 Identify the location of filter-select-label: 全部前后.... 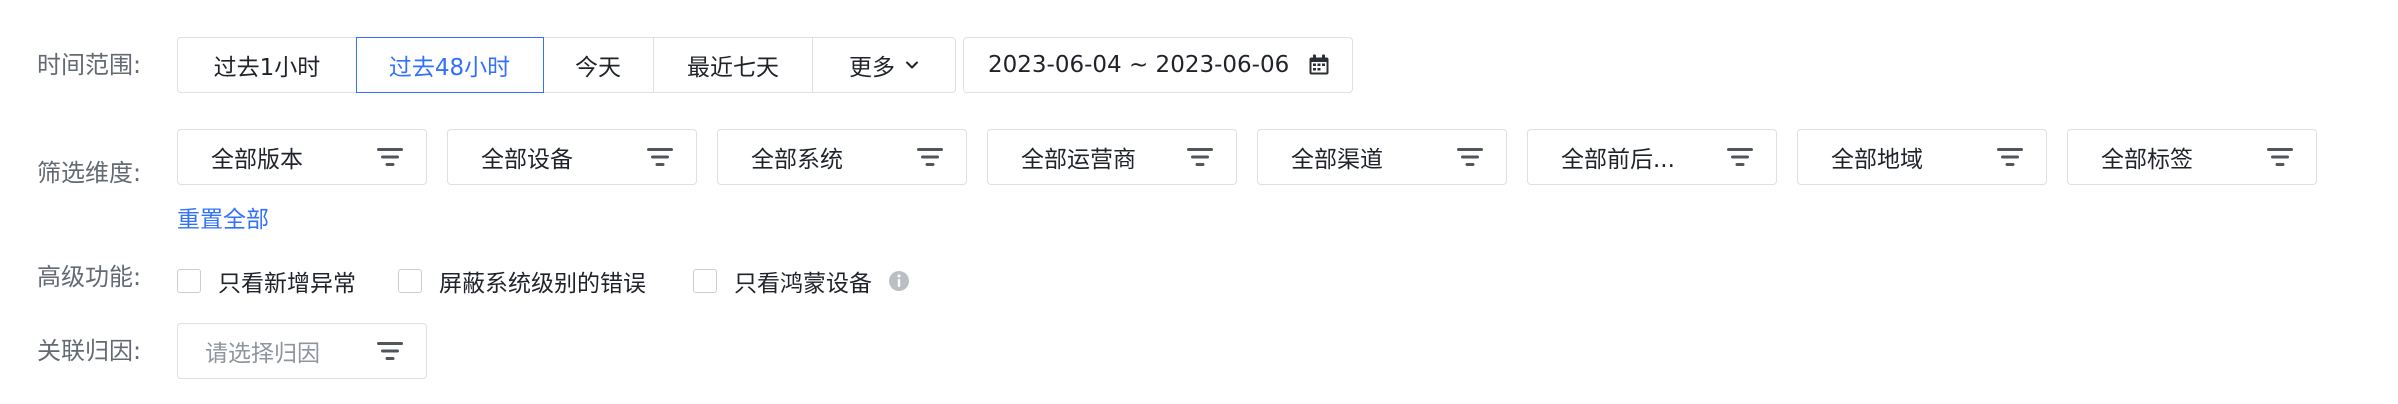
(1618, 160).